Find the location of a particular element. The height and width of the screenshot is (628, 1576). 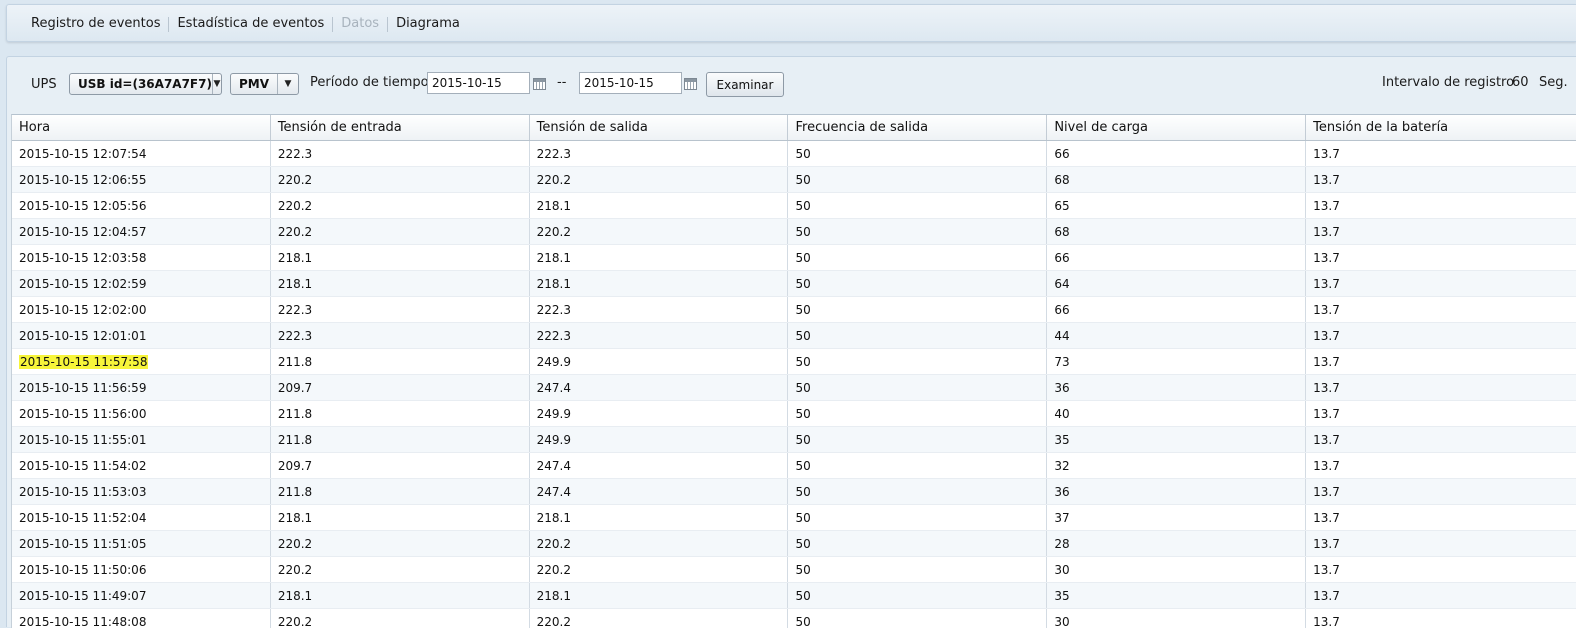

cell-value: 2015-10-15 11:54:02 is located at coordinates (83, 466).